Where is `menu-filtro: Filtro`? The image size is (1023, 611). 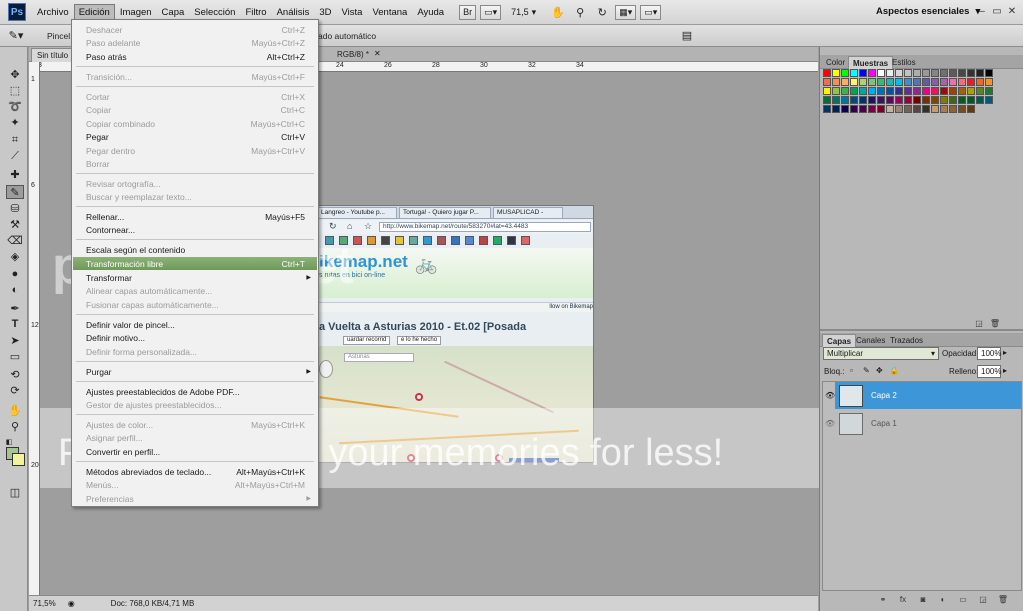 menu-filtro: Filtro is located at coordinates (255, 12).